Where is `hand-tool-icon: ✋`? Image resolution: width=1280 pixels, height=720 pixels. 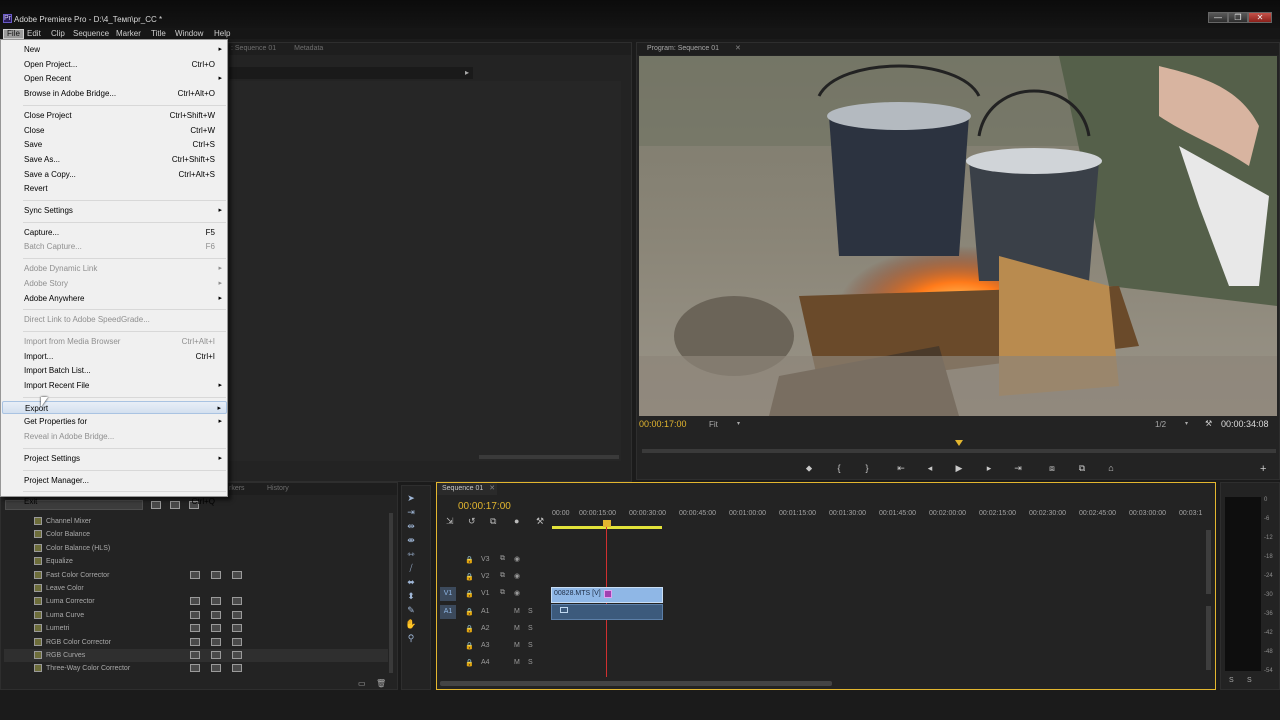 hand-tool-icon: ✋ is located at coordinates (411, 625).